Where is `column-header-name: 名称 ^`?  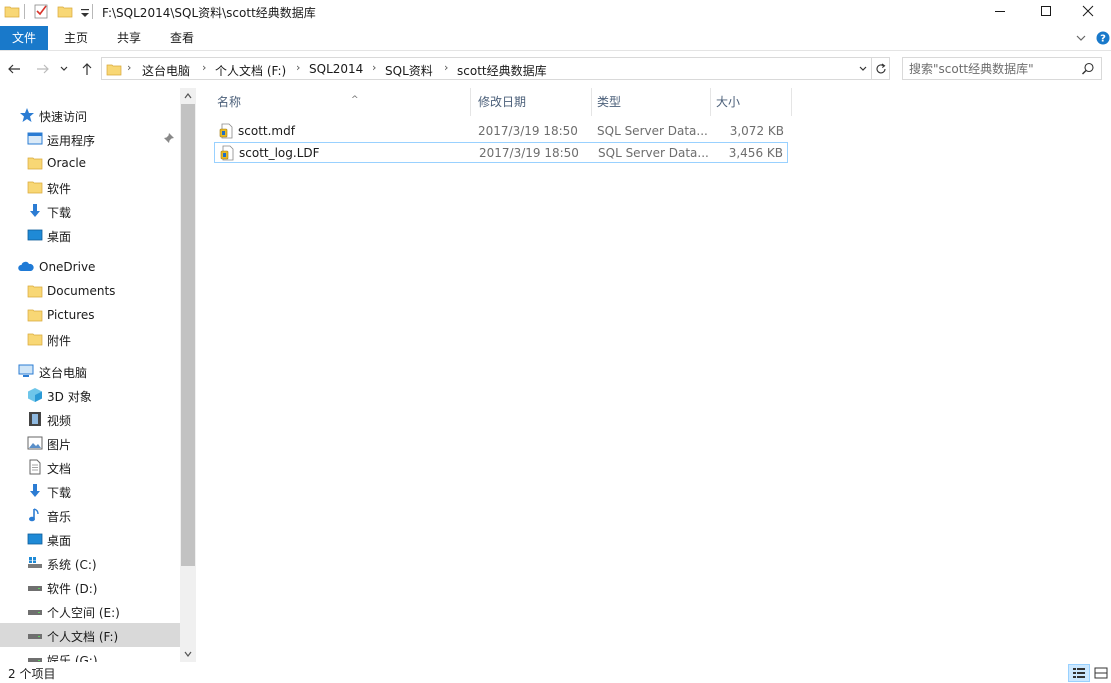
column-header-name: 名称 ^ is located at coordinates (341, 102).